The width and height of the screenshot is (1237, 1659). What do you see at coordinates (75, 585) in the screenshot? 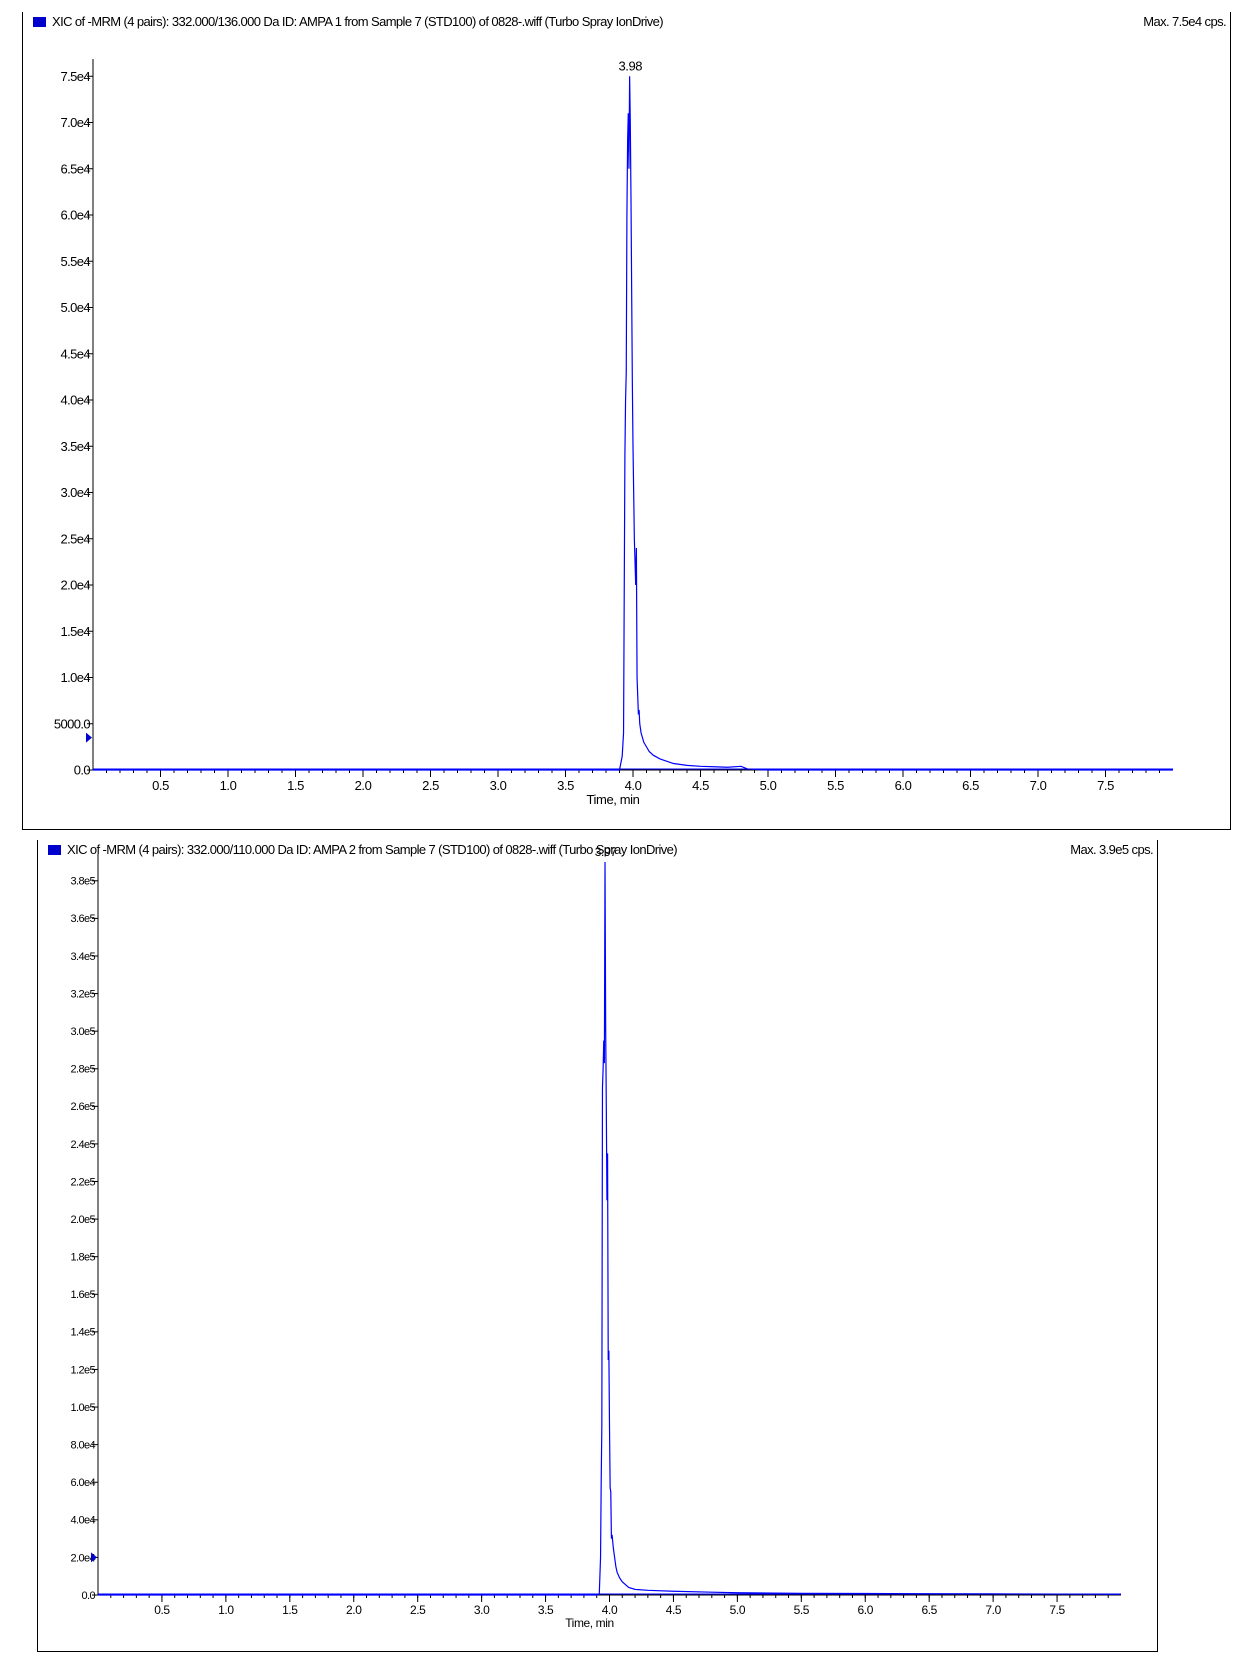
I see `y-tick-label: 2.0e4` at bounding box center [75, 585].